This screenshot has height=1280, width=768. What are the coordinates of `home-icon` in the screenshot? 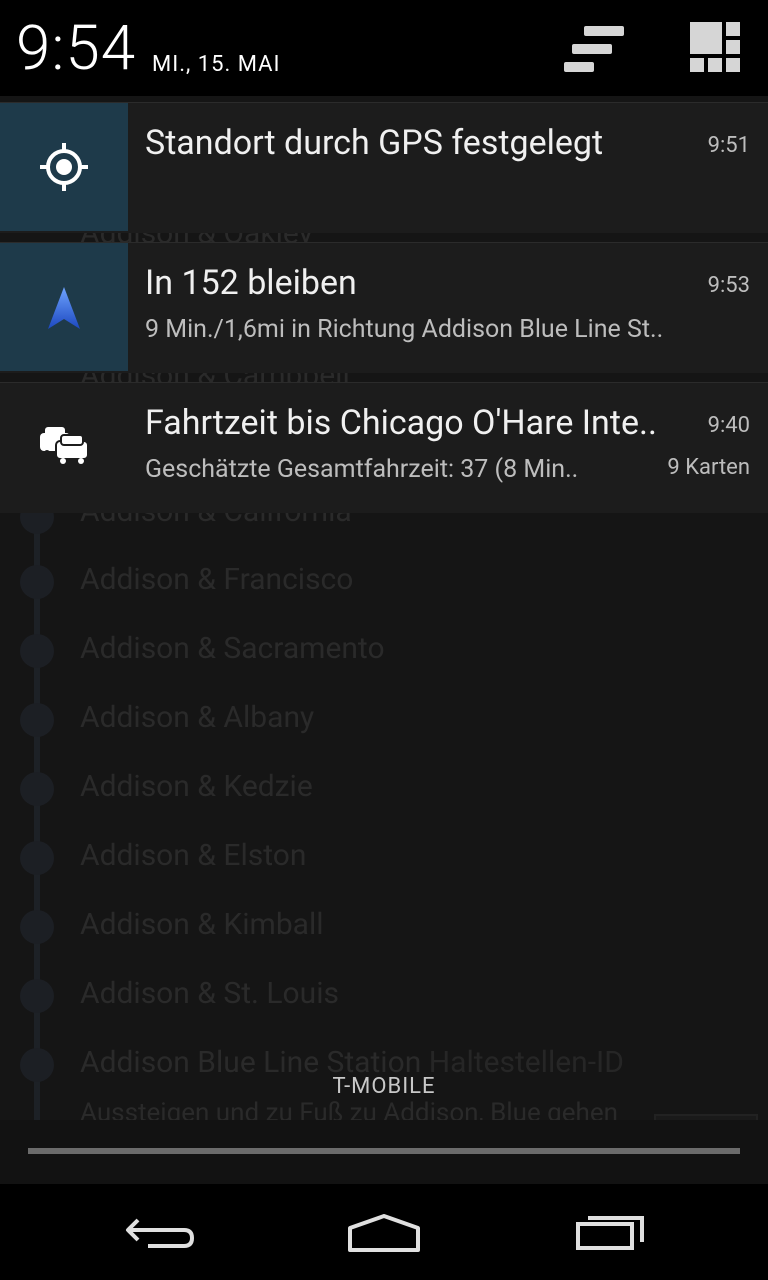 It's located at (384, 1233).